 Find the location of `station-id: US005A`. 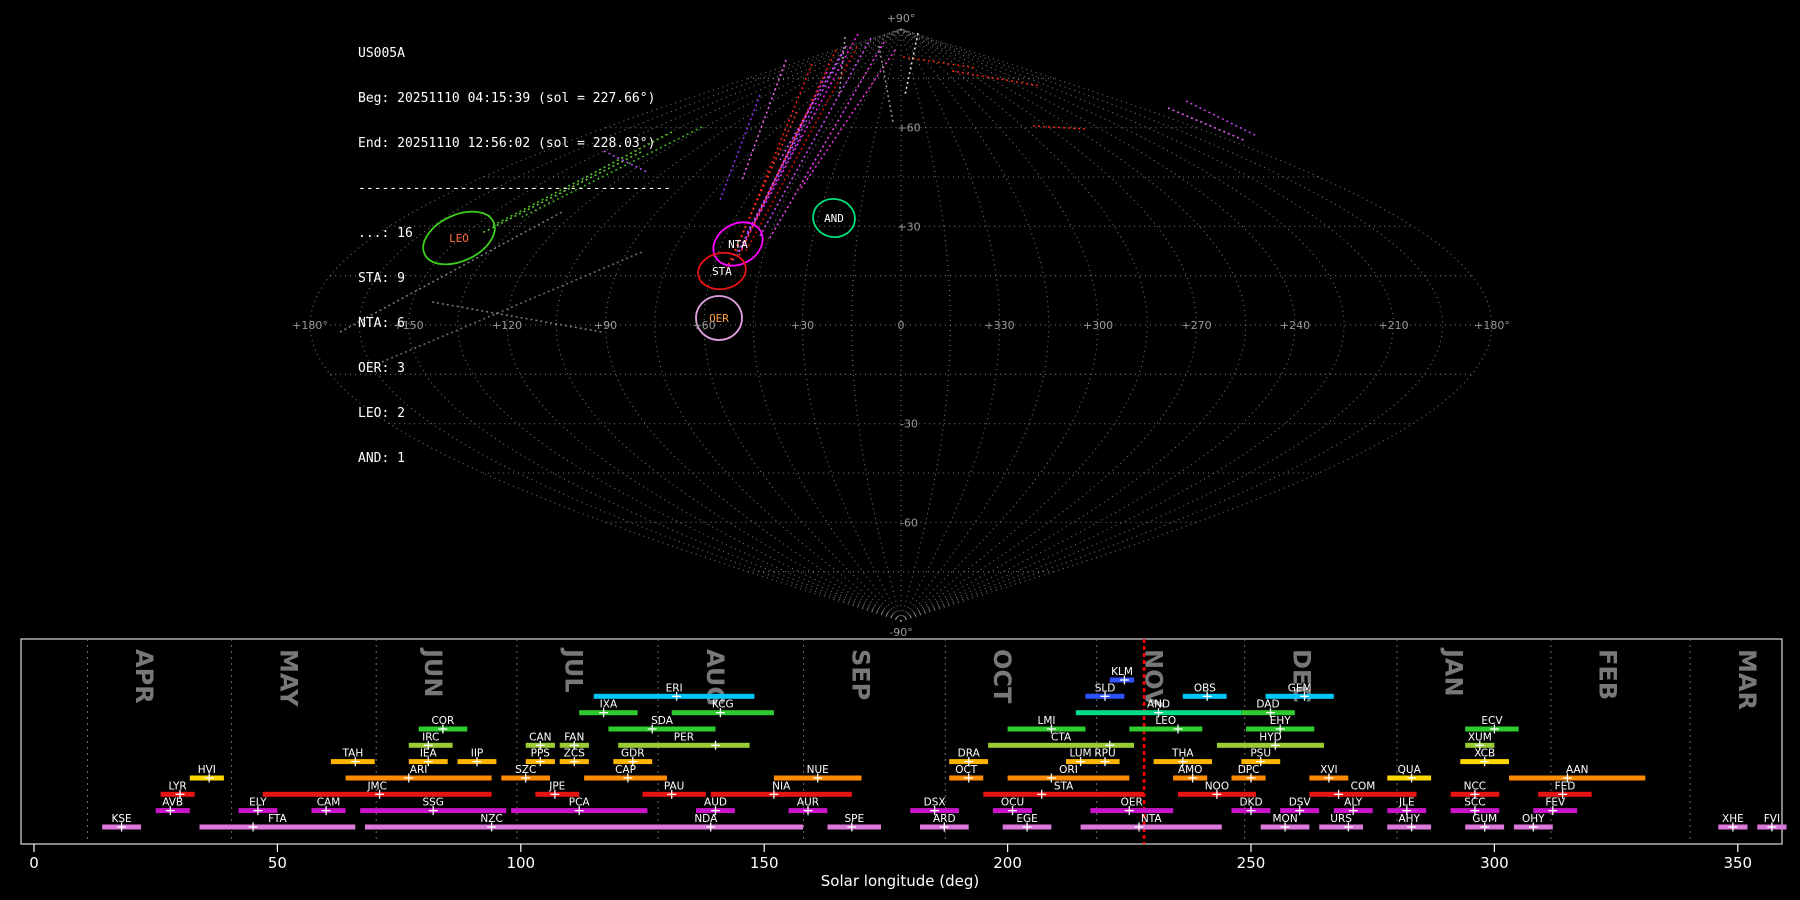

station-id: US005A is located at coordinates (381, 53).